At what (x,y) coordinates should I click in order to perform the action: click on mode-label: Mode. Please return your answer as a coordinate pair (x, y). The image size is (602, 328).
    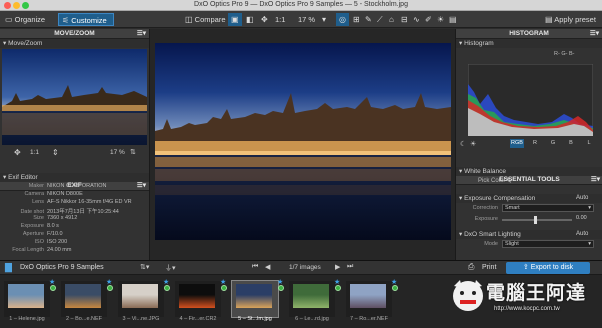
    Looking at the image, I should click on (491, 244).